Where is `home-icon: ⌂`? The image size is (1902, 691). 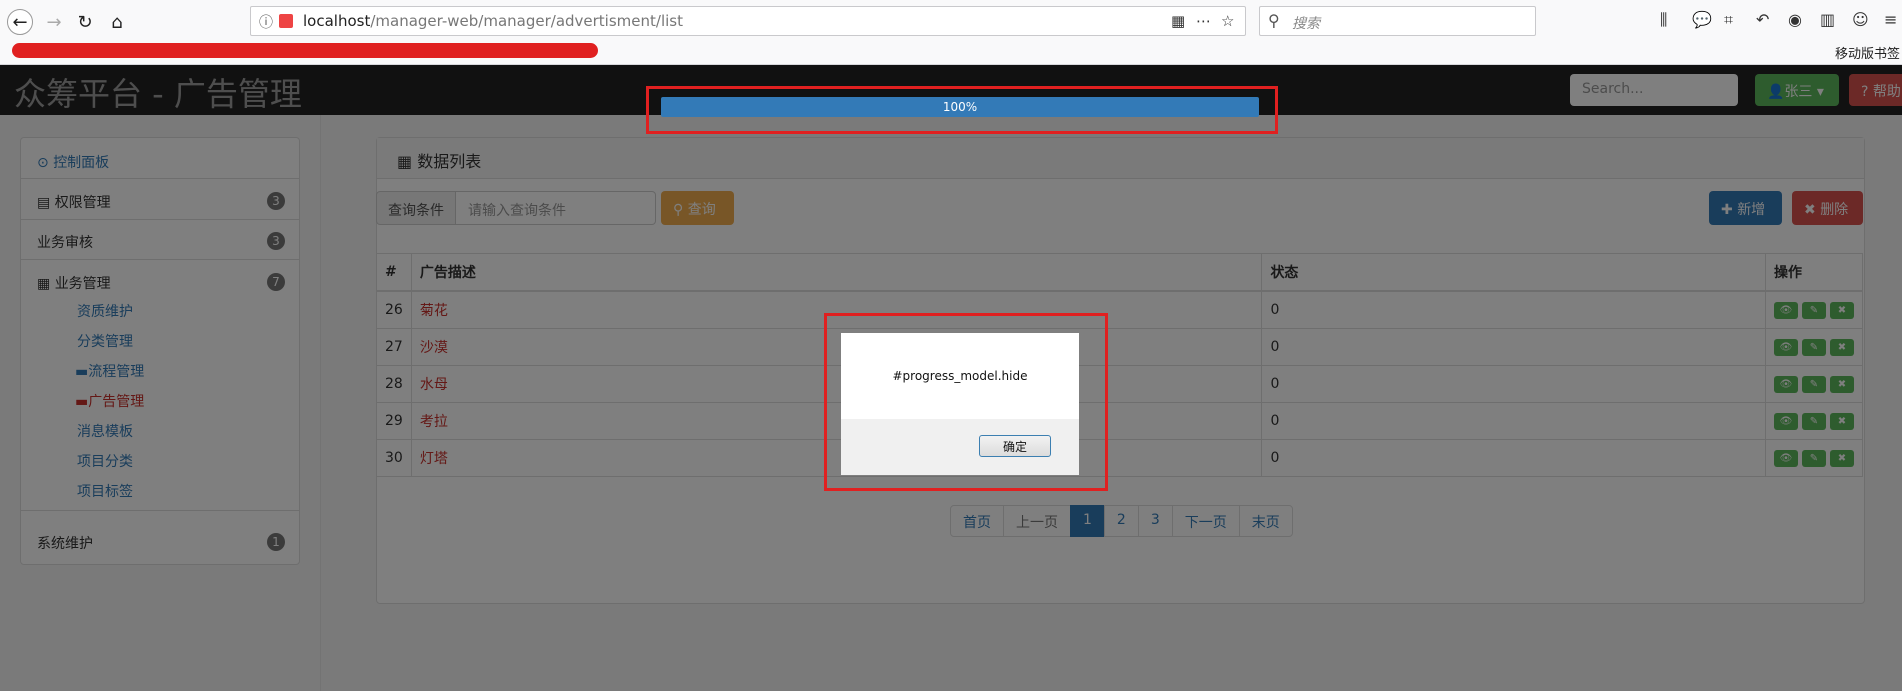 home-icon: ⌂ is located at coordinates (117, 22).